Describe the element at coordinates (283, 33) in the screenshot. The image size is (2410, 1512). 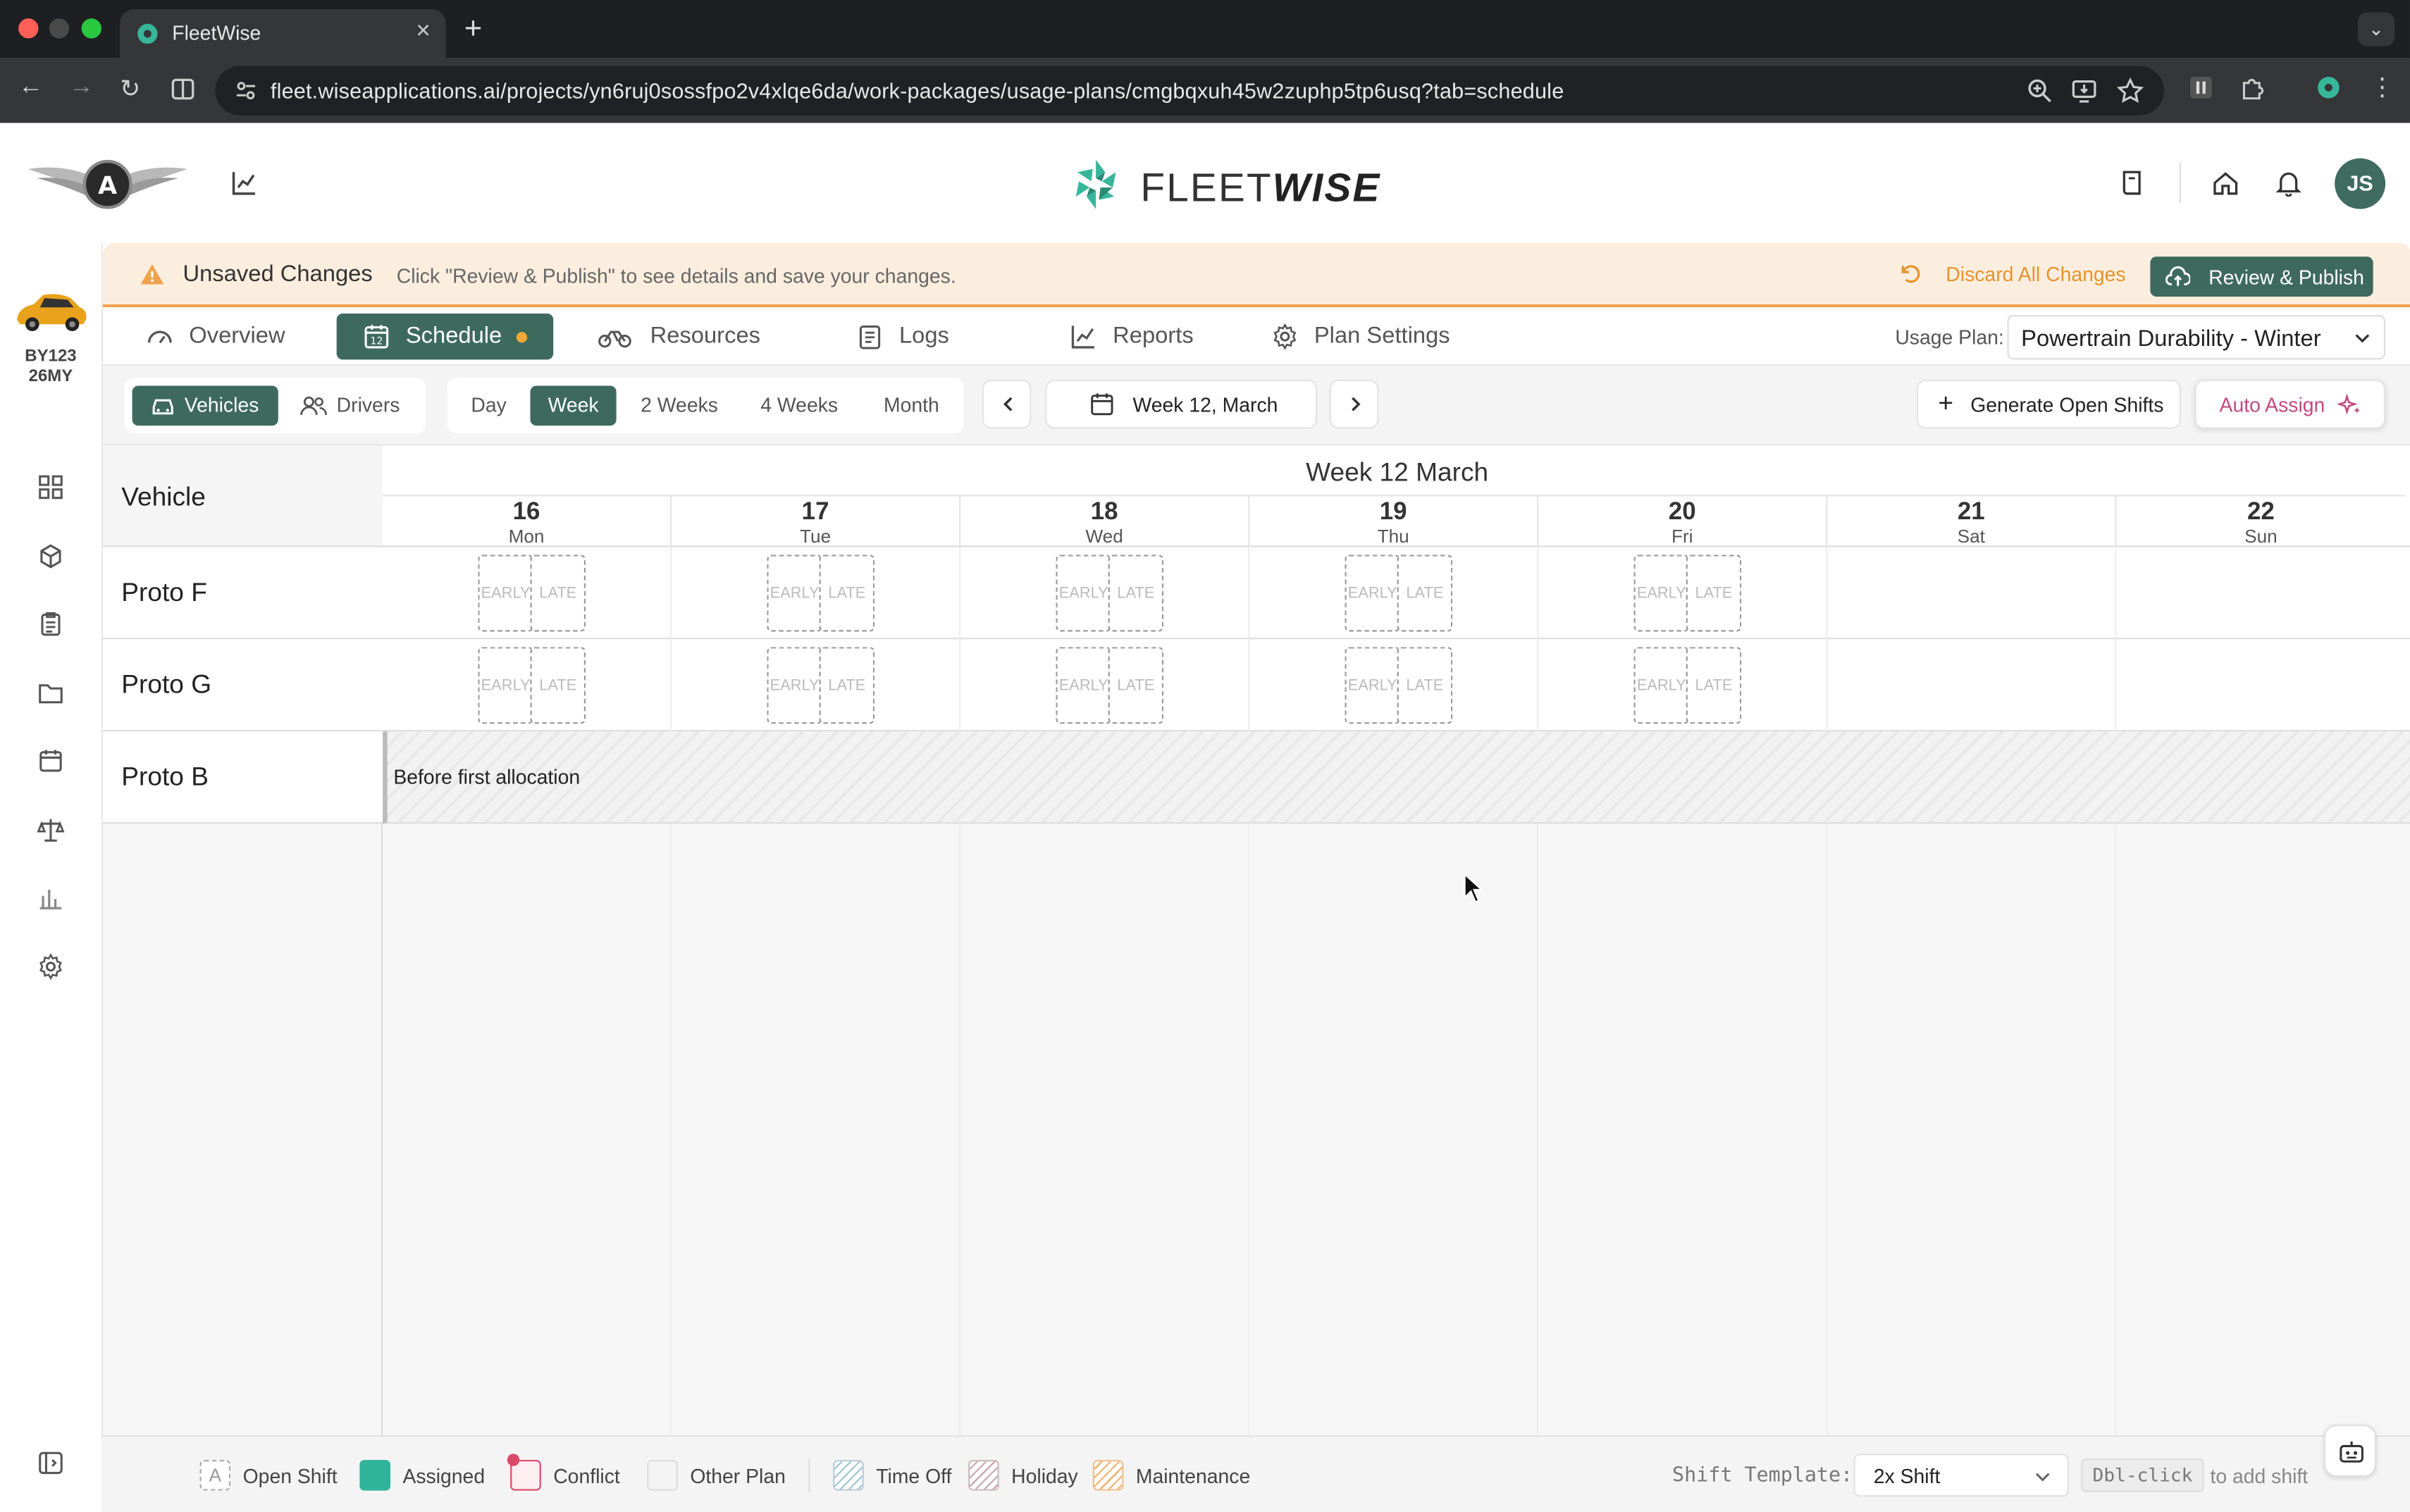
I see `browser-tab: FleetWise ×` at that location.